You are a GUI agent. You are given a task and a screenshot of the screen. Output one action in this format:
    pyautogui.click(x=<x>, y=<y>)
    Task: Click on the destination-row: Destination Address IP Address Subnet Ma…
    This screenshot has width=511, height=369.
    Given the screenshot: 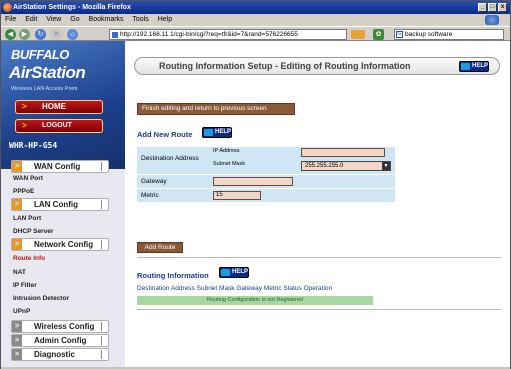 What is the action you would take?
    pyautogui.click(x=266, y=160)
    